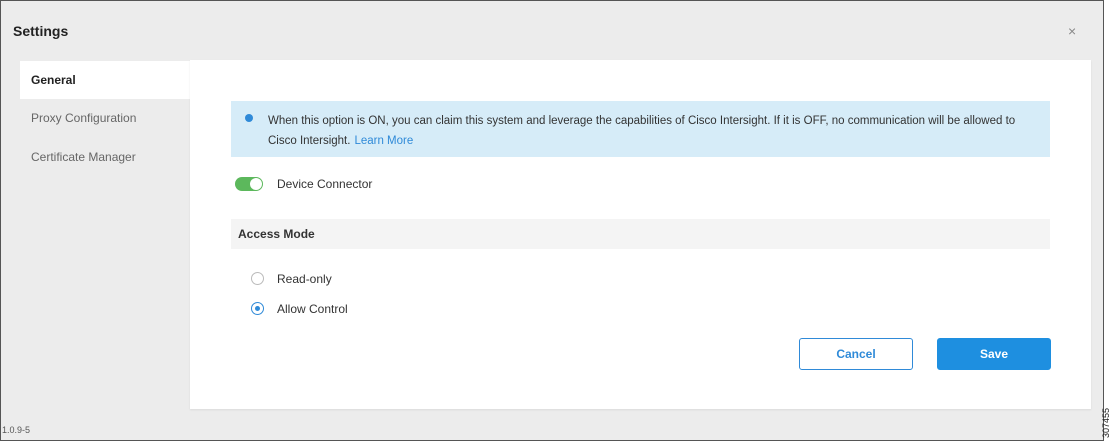 The height and width of the screenshot is (443, 1115). What do you see at coordinates (383, 141) in the screenshot?
I see `learn-more-link: Learn More` at bounding box center [383, 141].